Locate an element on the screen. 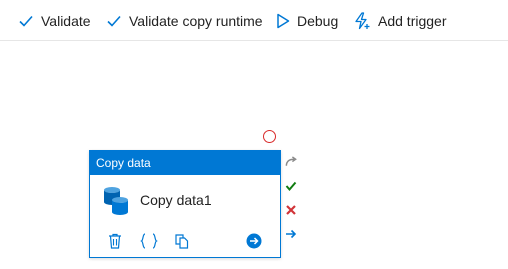  activity-body: Copy data1 is located at coordinates (185, 216).